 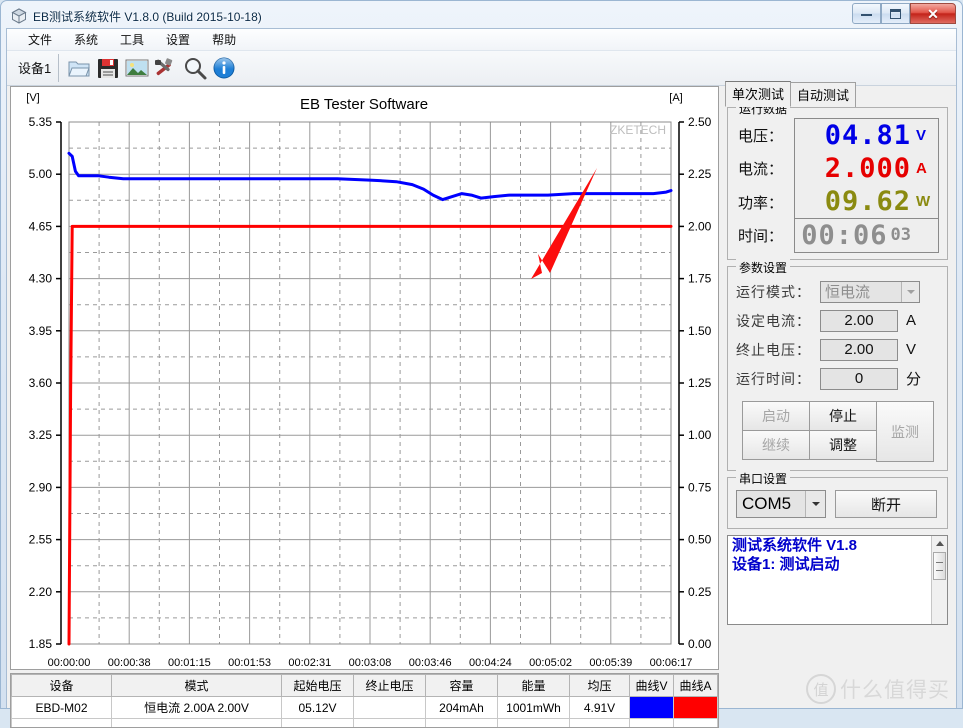 I want to click on svg-text: 2.50, so click(x=700, y=122).